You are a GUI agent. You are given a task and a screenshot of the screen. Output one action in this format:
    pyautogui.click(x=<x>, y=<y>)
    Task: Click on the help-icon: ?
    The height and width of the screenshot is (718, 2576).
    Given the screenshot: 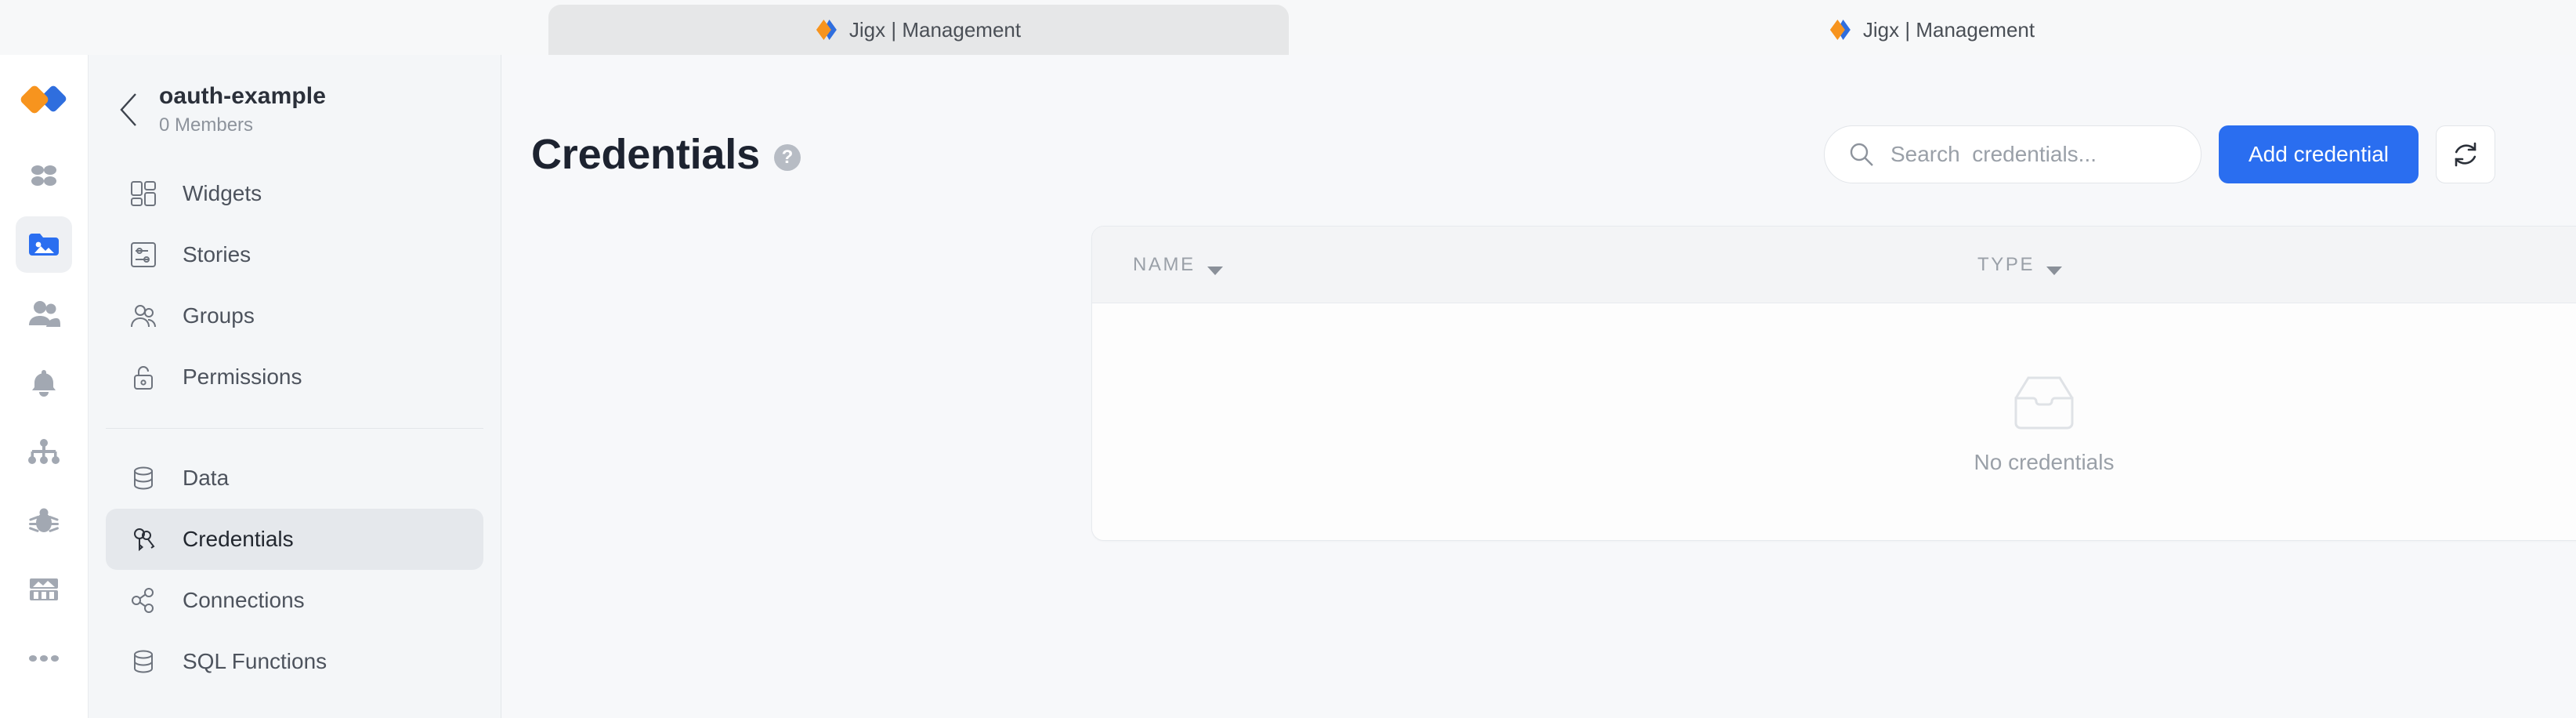 What is the action you would take?
    pyautogui.click(x=787, y=158)
    